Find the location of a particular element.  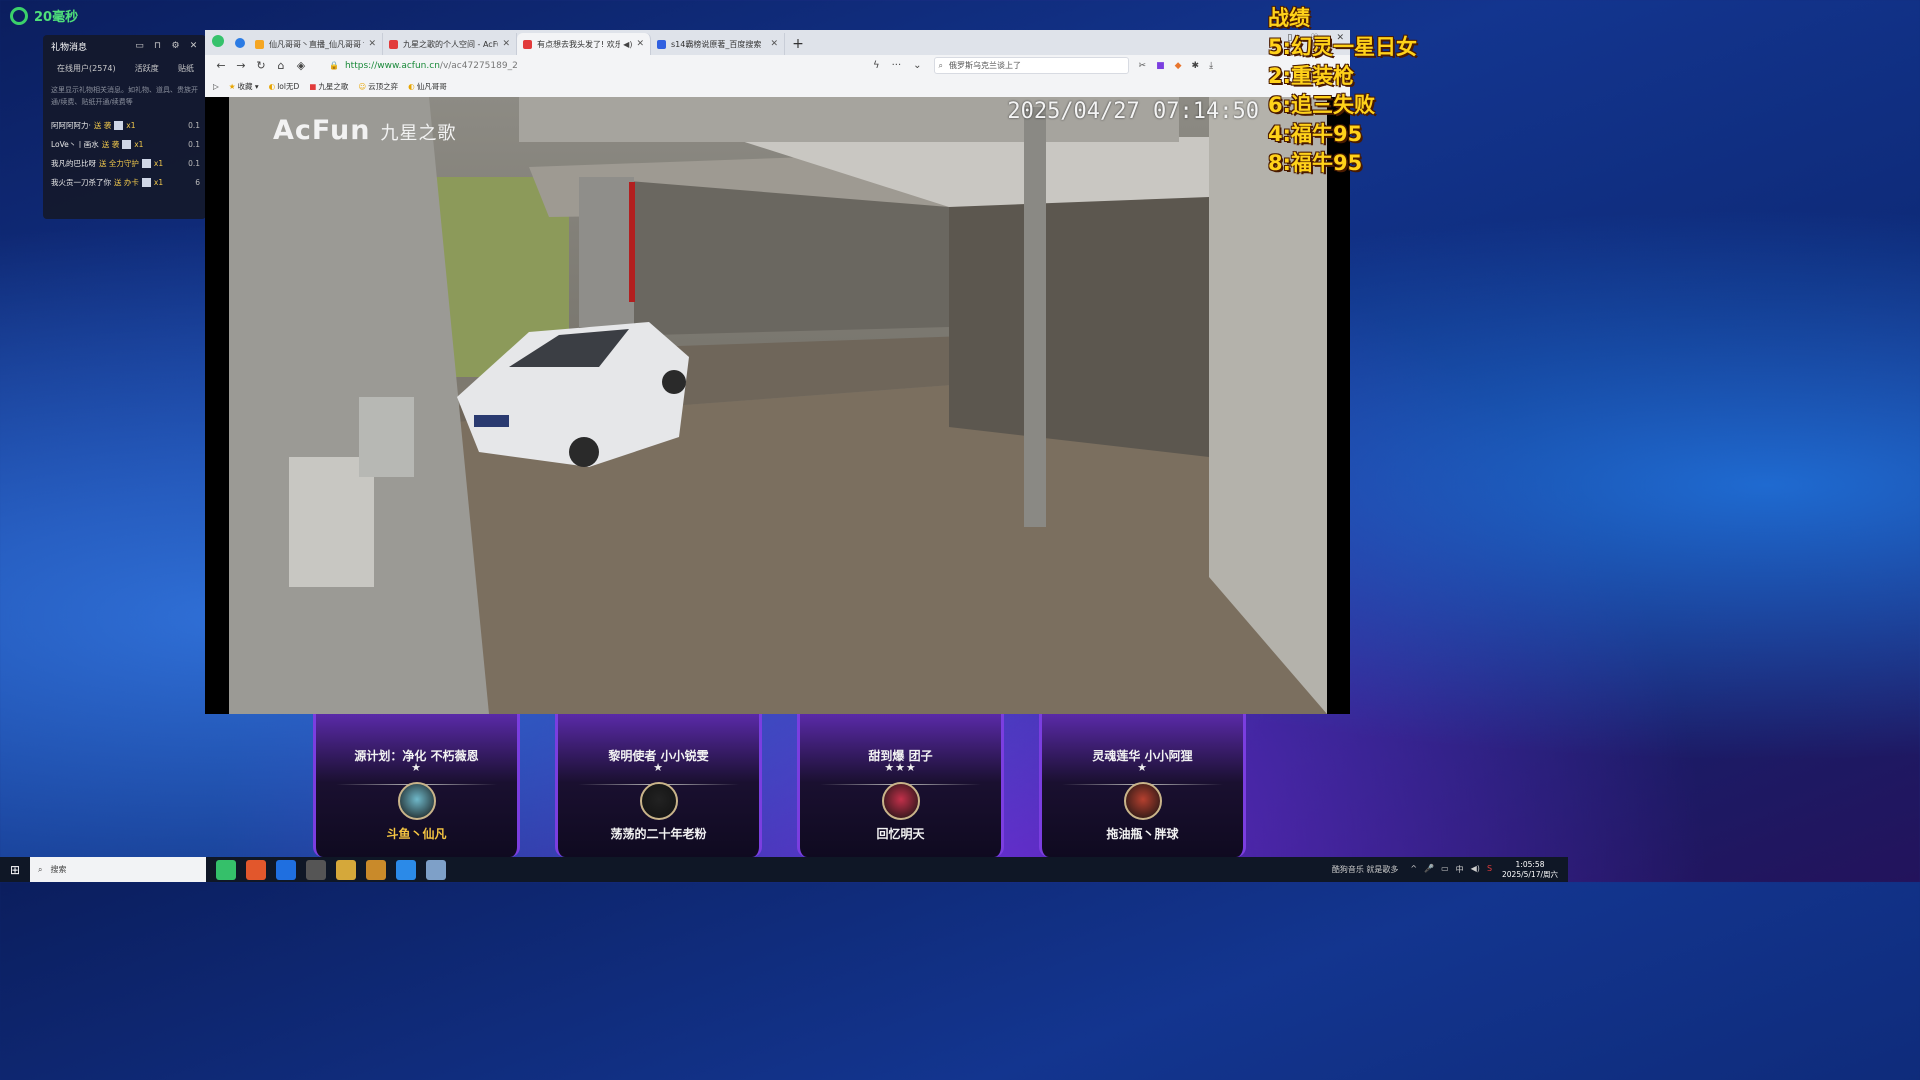

lock-icon: 🔒 is located at coordinates (334, 65).